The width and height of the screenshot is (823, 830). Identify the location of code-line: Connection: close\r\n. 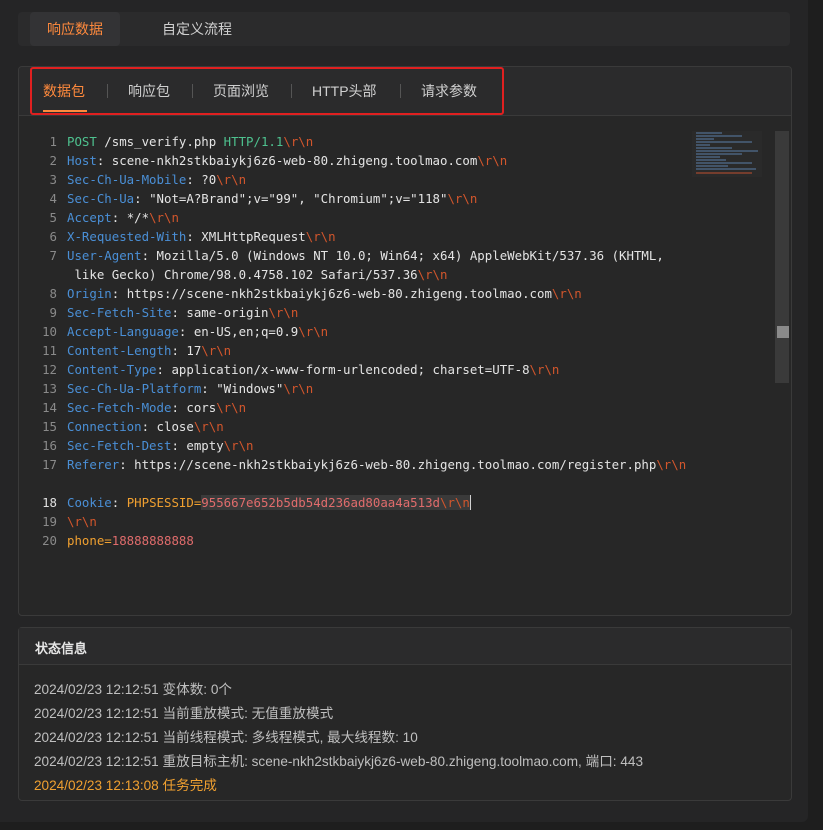
(145, 426).